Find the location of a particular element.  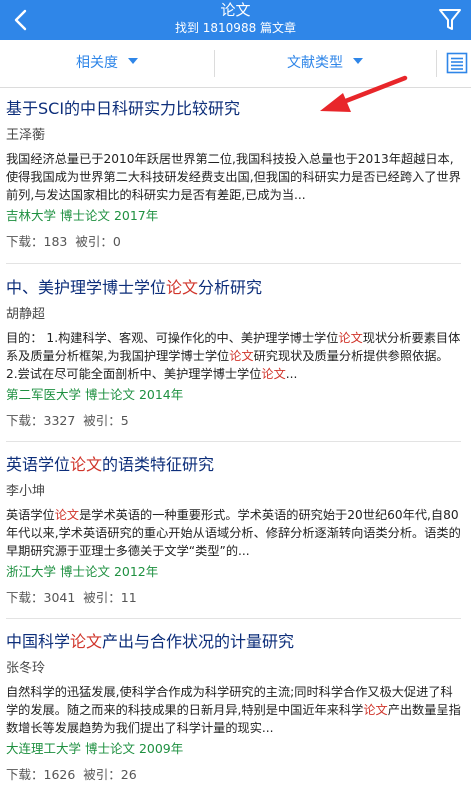

result-title: 中、美护理学博士学位论文分析研究 is located at coordinates (235, 288).